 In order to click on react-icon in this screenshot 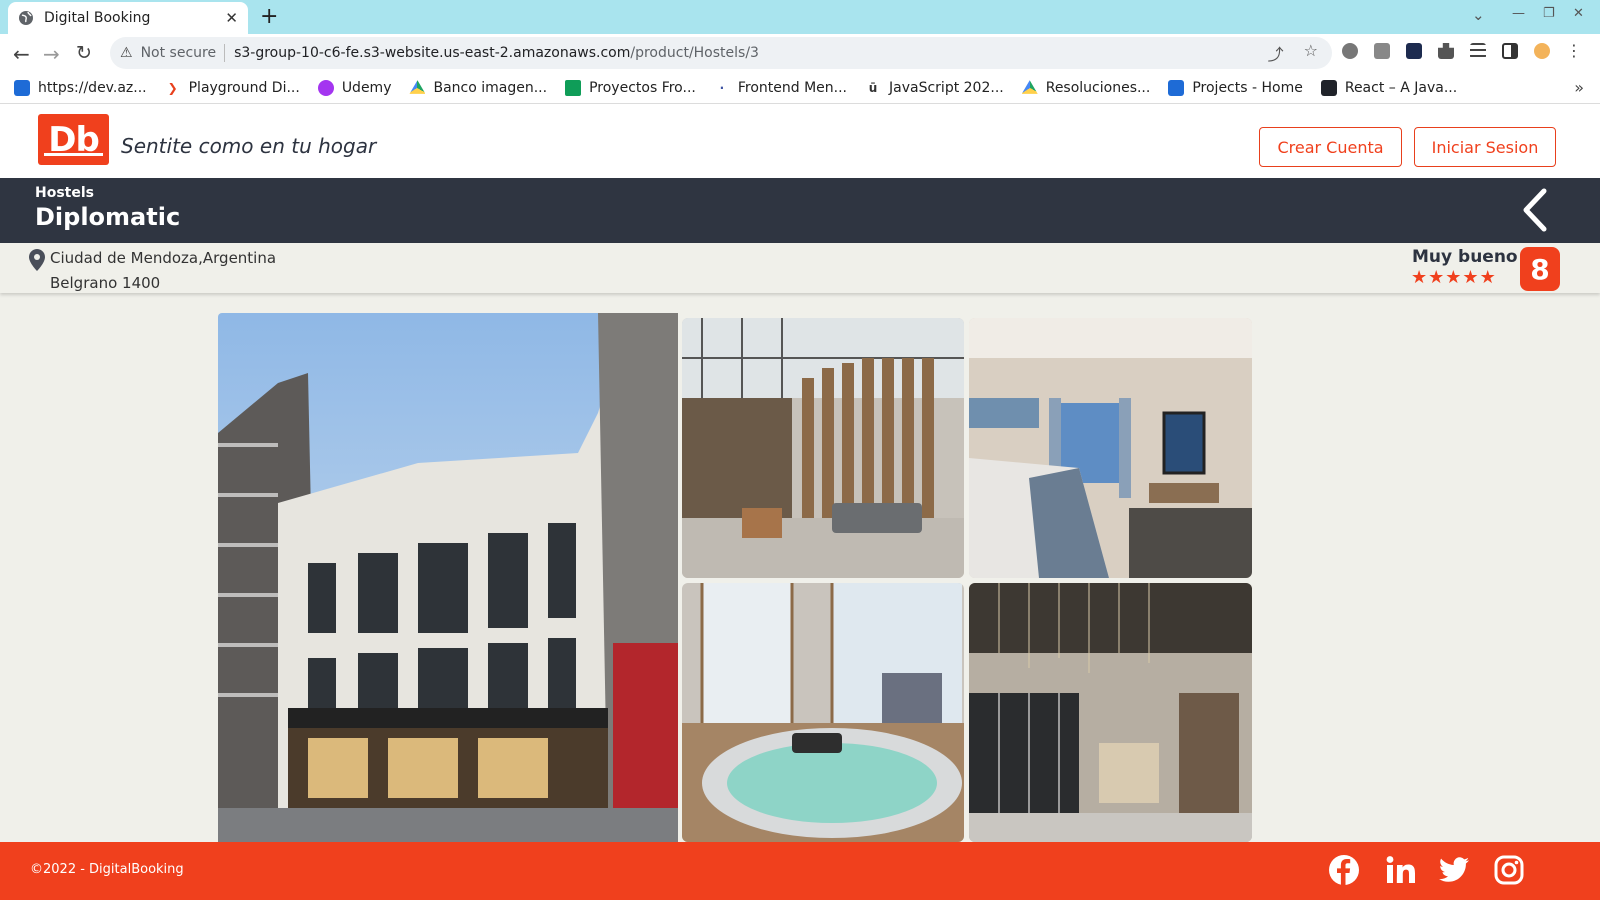, I will do `click(1328, 87)`.